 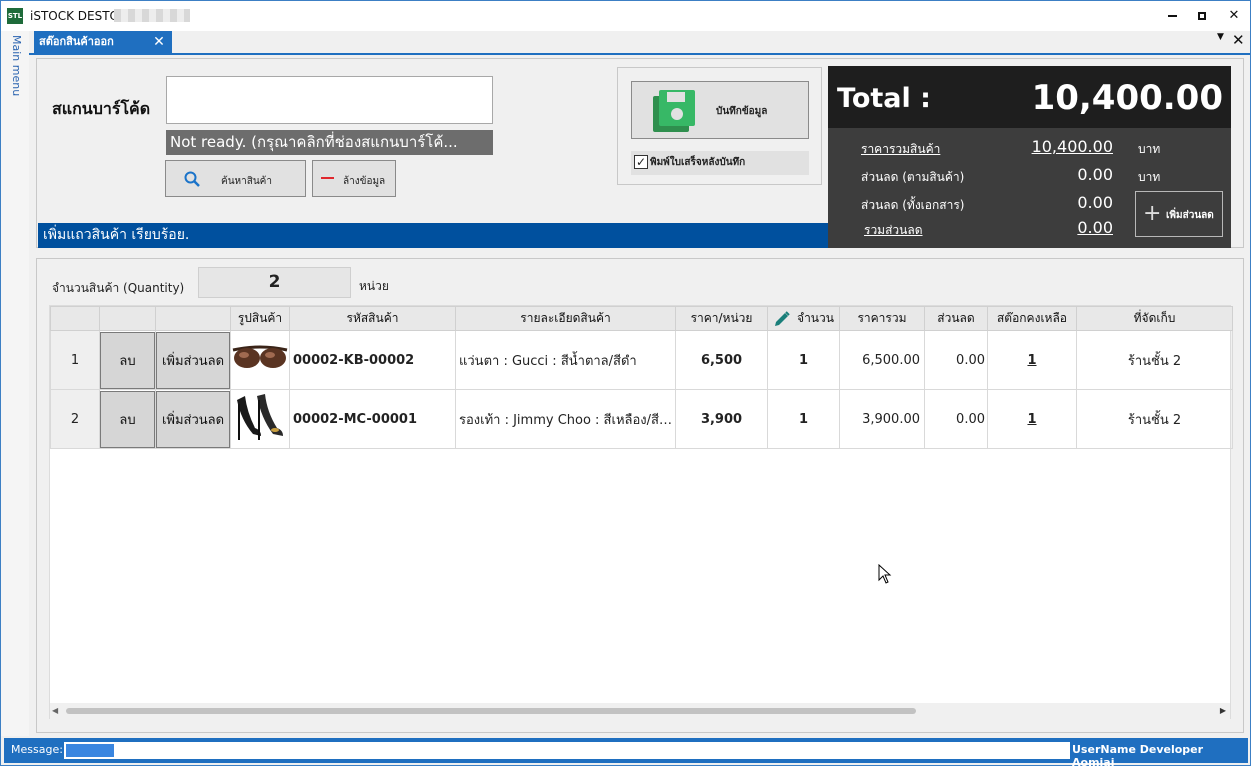 I want to click on side-menu: Main menu, so click(x=15, y=383).